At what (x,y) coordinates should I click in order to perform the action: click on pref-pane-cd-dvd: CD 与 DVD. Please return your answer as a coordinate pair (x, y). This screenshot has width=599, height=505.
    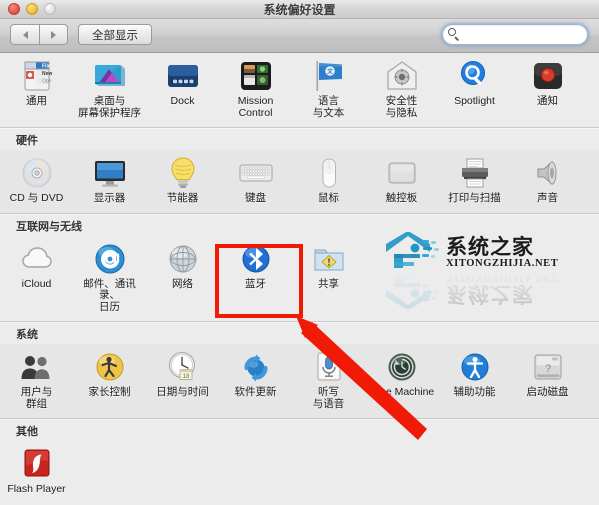
    Looking at the image, I should click on (36, 179).